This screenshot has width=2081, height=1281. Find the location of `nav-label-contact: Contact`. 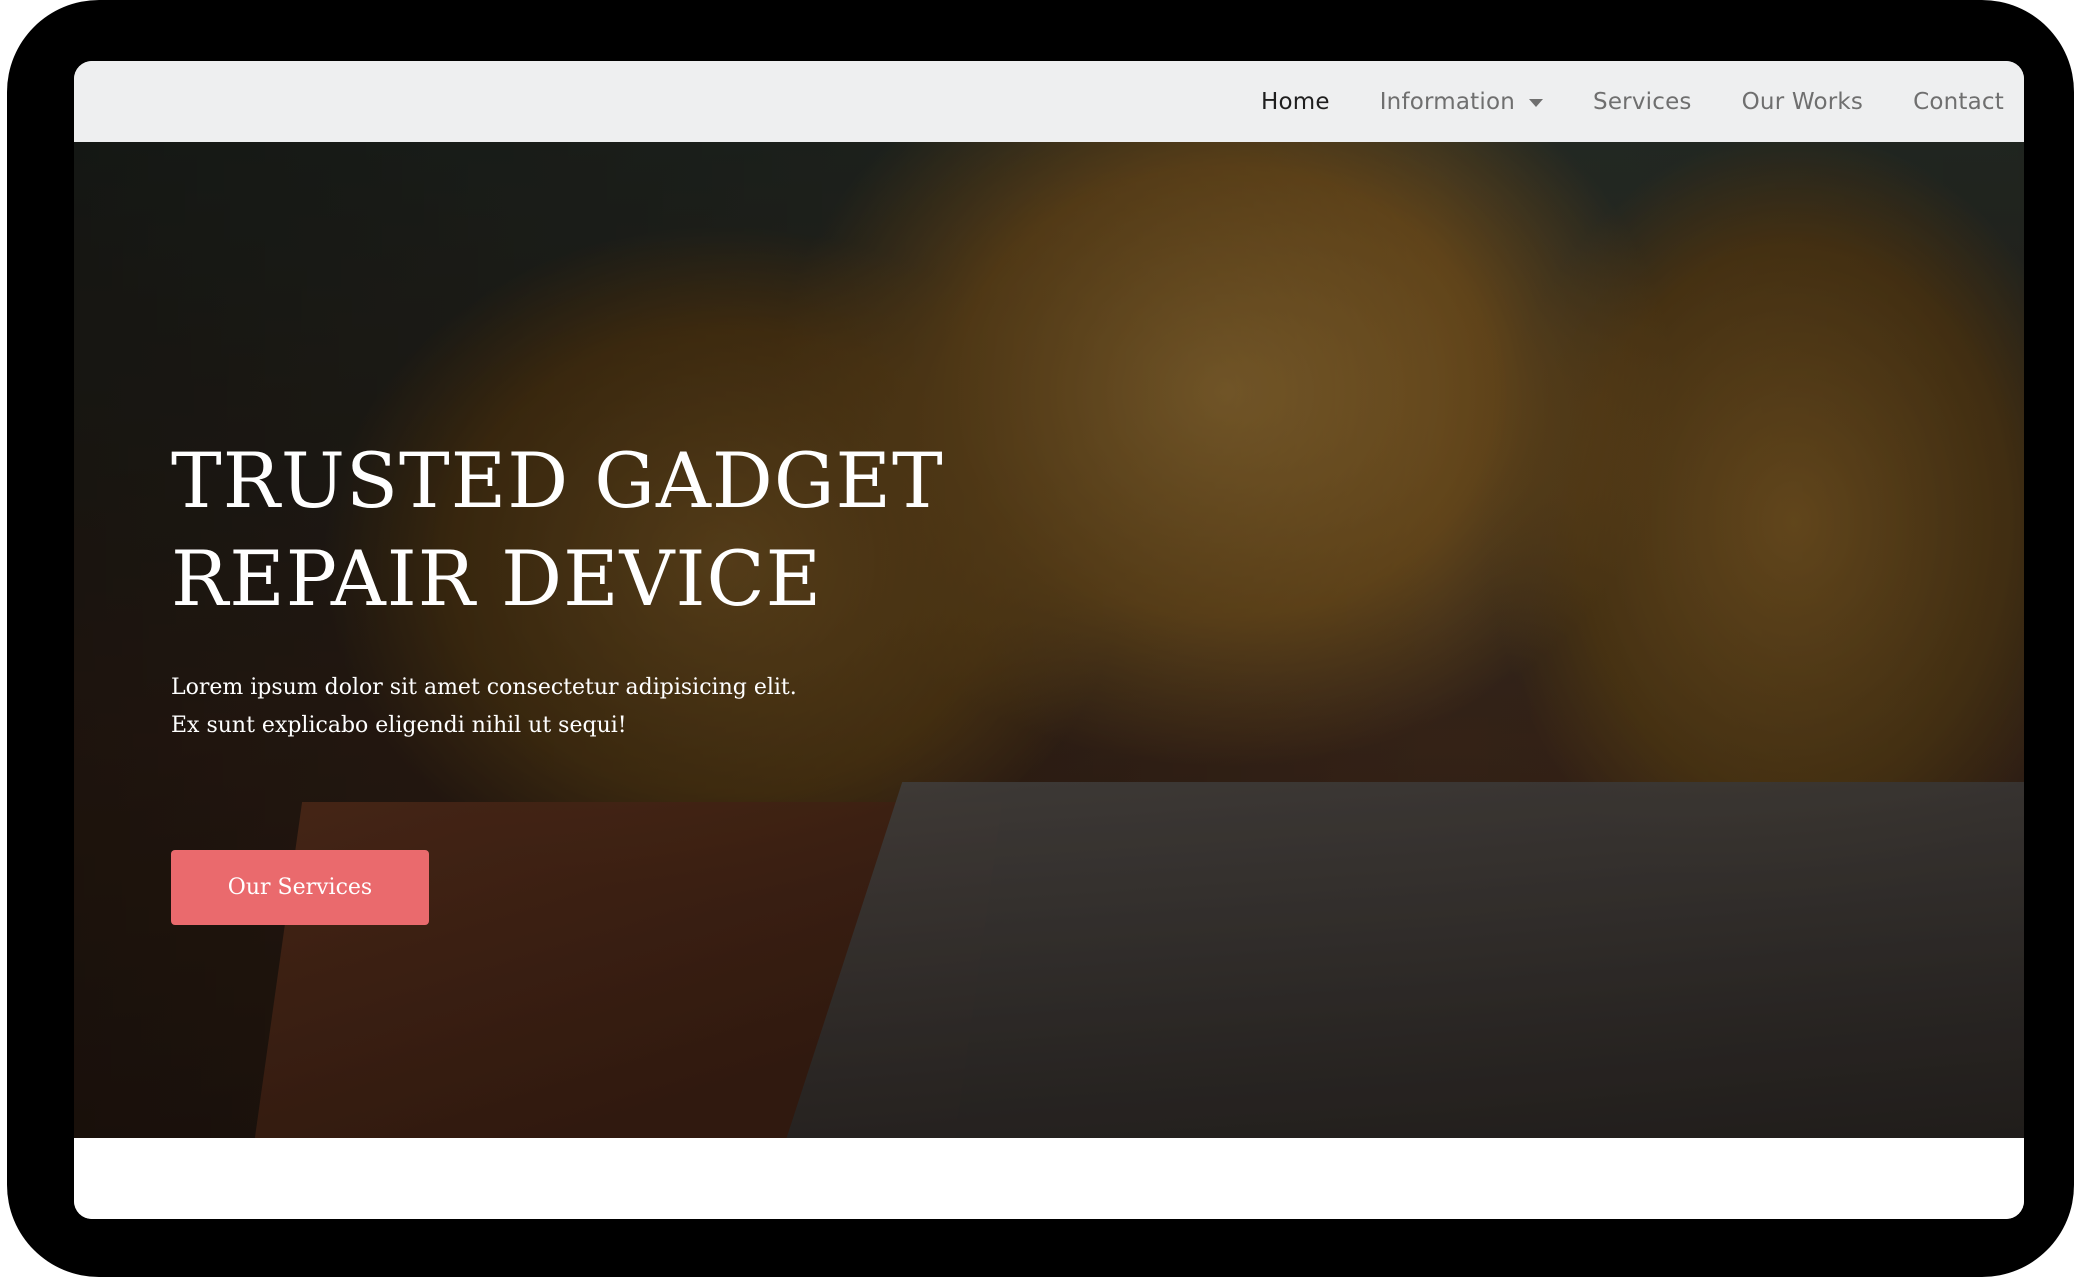

nav-label-contact: Contact is located at coordinates (1958, 101).